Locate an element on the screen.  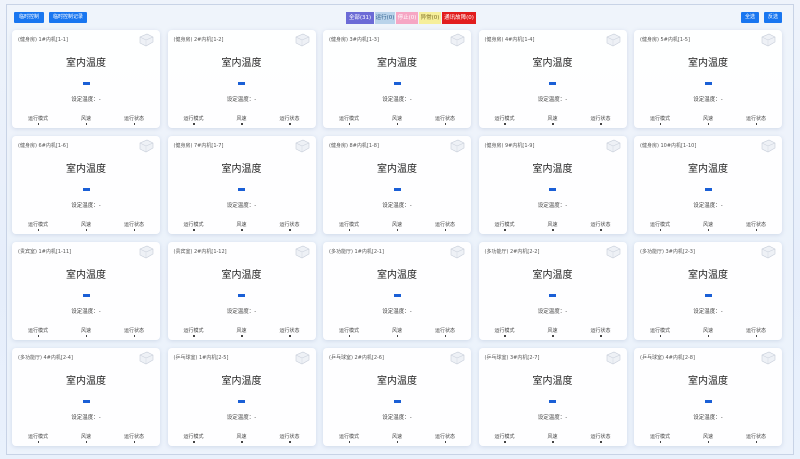
device-title: (健身房) 2#内机[1-2] is located at coordinates (198, 40).